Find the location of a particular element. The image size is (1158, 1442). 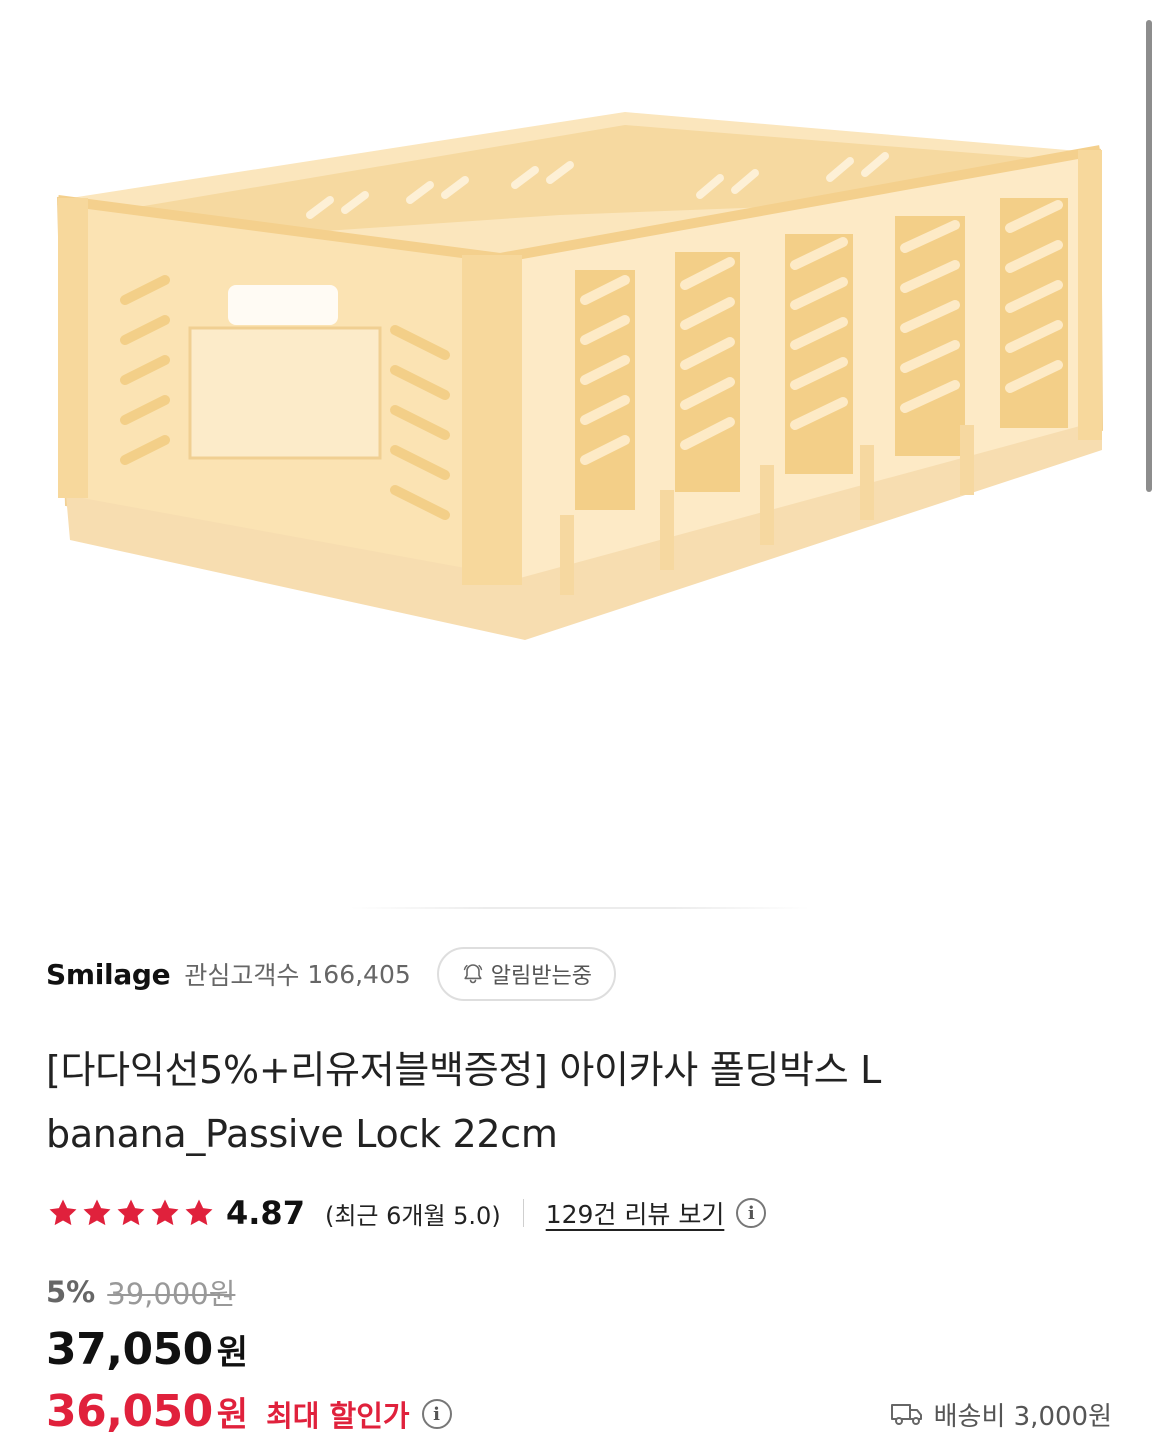

max-discount-label: 최대 할인가 is located at coordinates (338, 1416).